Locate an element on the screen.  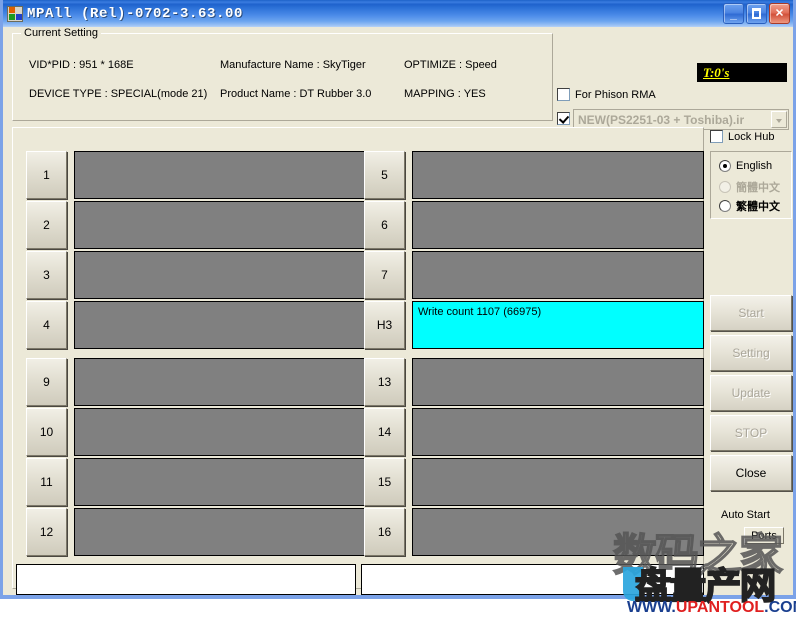
port-button-16: 16 is located at coordinates (384, 532).